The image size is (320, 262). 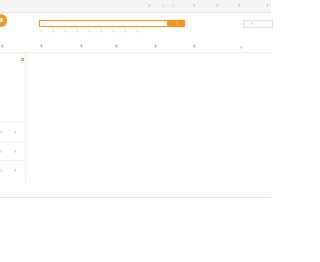 What do you see at coordinates (103, 23) in the screenshot?
I see `search-input: ?` at bounding box center [103, 23].